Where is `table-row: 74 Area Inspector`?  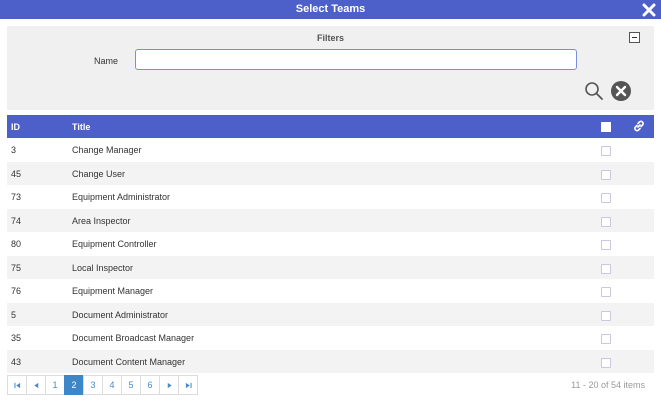 table-row: 74 Area Inspector is located at coordinates (330, 220).